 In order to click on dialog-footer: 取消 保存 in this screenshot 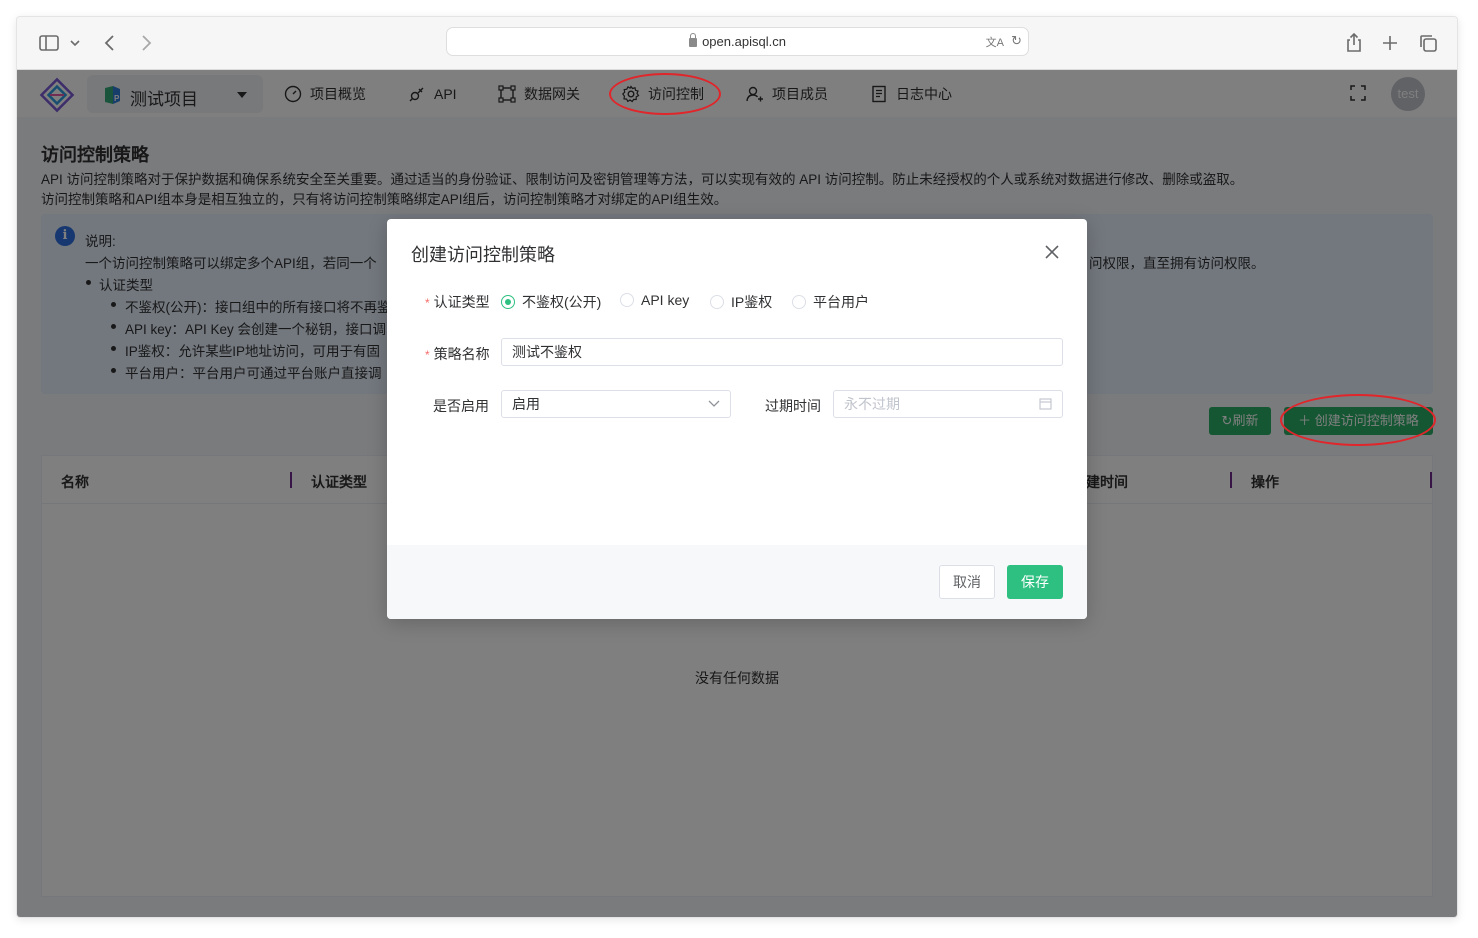, I will do `click(737, 582)`.